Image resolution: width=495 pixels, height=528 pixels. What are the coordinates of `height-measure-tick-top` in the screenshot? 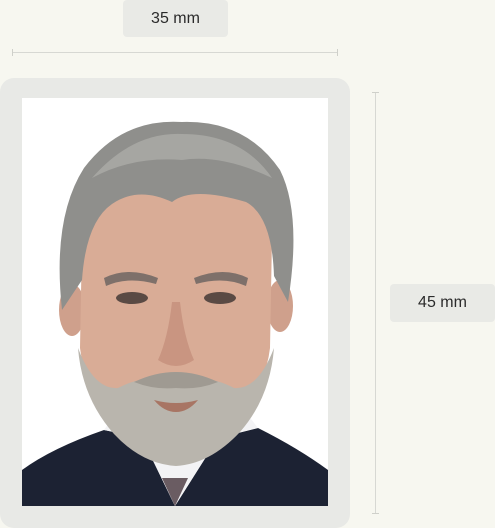 It's located at (375, 92).